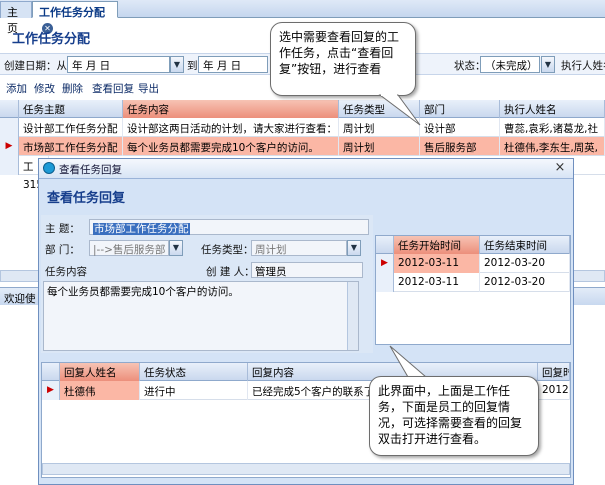  What do you see at coordinates (554, 390) in the screenshot?
I see `cell-reply-time: 2012-05-` at bounding box center [554, 390].